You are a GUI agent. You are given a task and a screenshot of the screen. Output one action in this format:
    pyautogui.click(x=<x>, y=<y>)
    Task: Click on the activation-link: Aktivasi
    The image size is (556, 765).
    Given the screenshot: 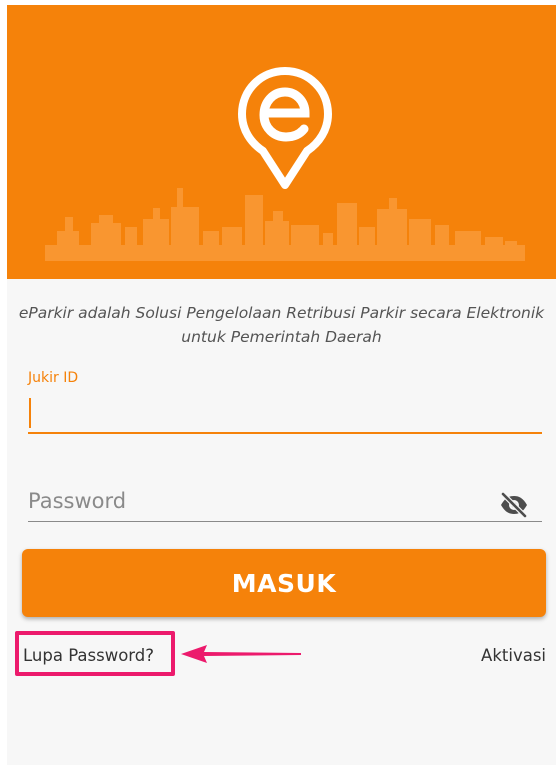 What is the action you would take?
    pyautogui.click(x=513, y=655)
    